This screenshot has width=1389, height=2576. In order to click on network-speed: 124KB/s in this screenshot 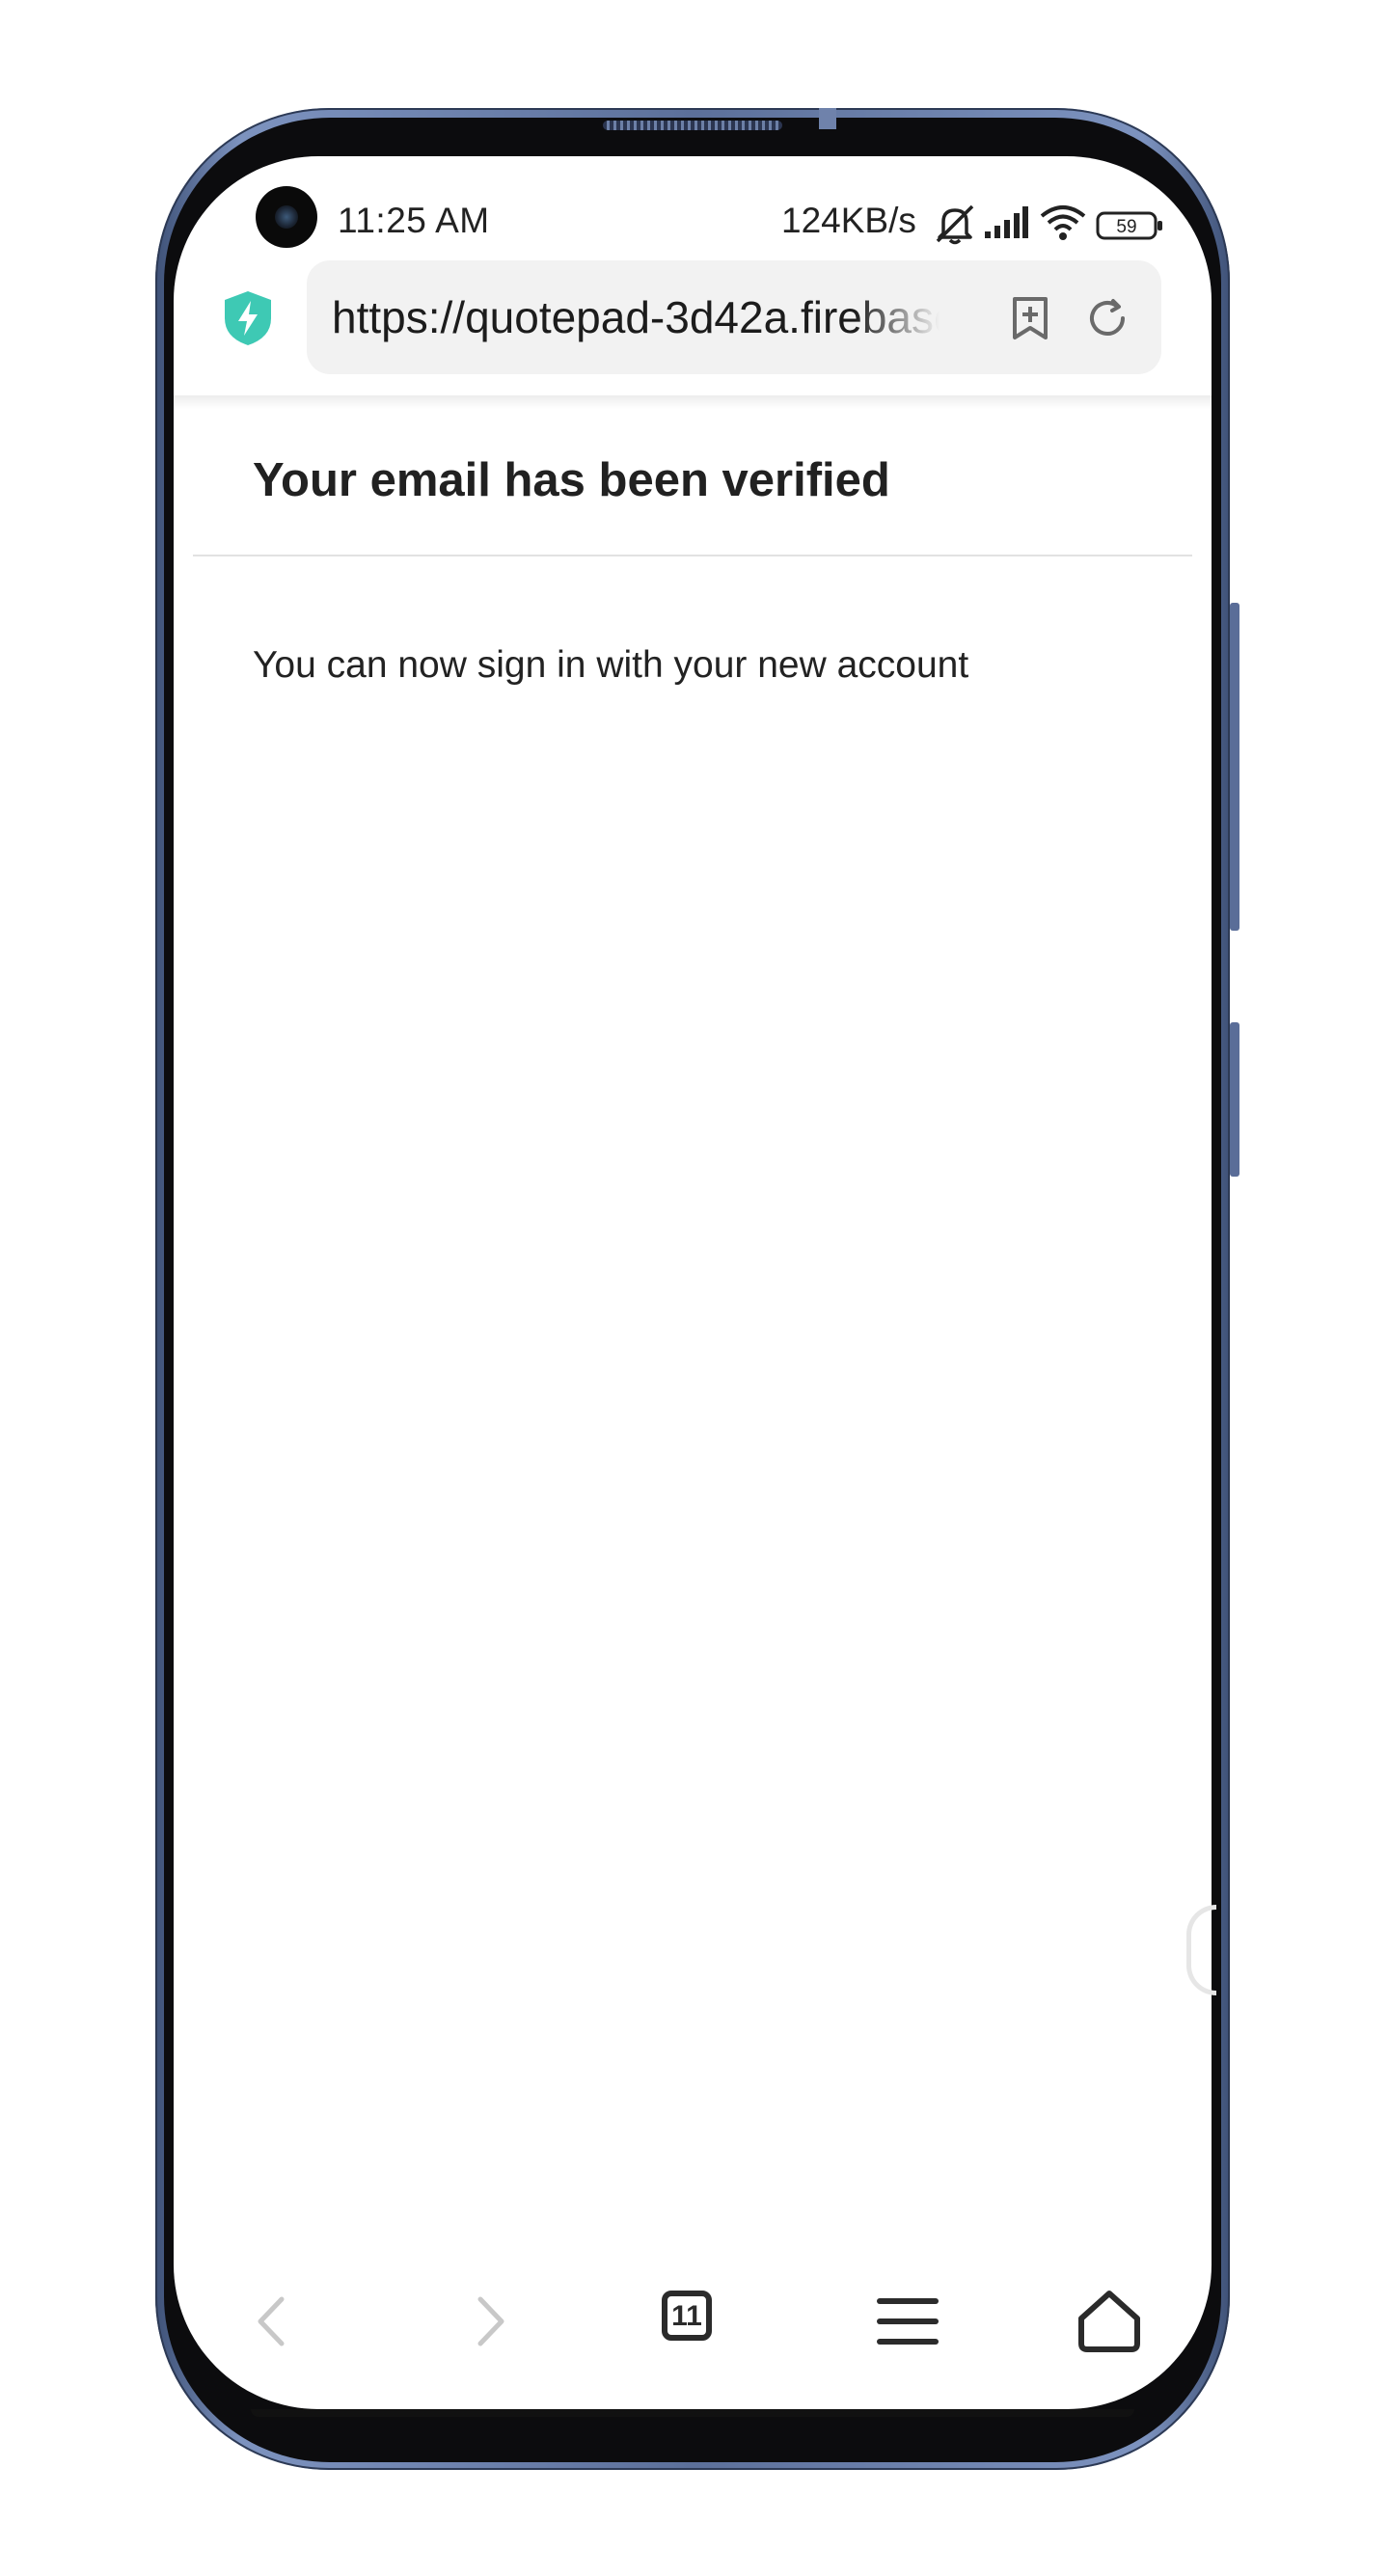, I will do `click(849, 220)`.